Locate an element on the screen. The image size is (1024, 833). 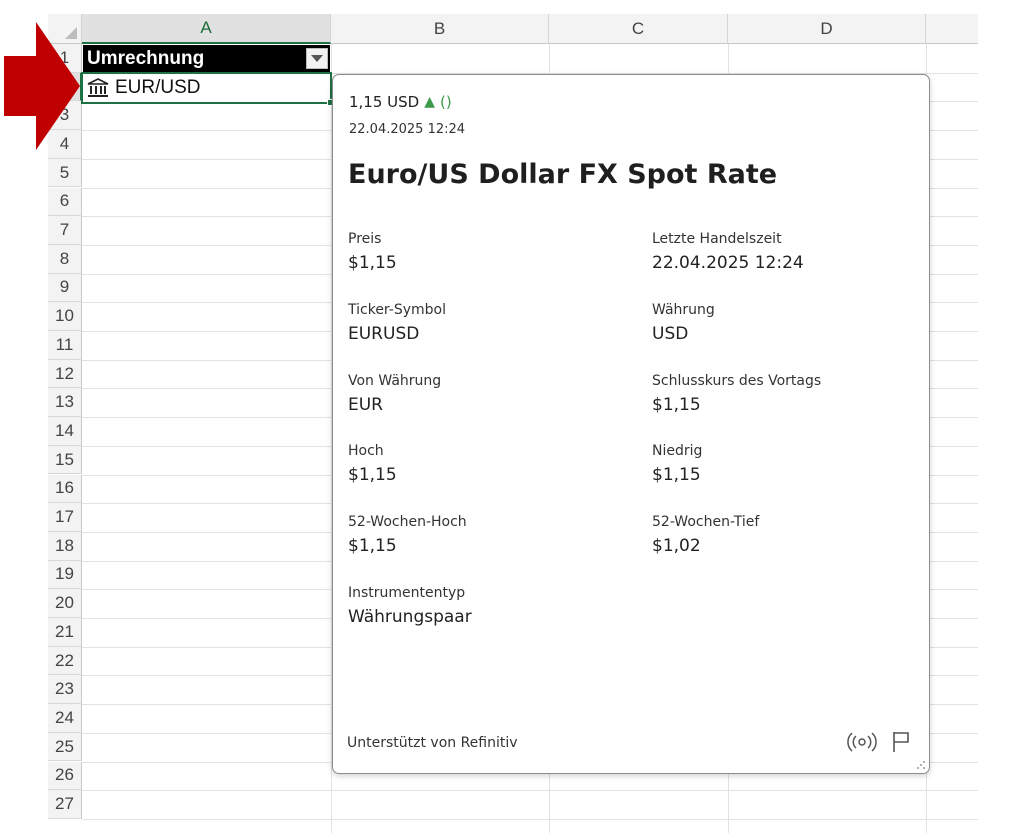
active-cell-value: EUR/USD is located at coordinates (158, 87).